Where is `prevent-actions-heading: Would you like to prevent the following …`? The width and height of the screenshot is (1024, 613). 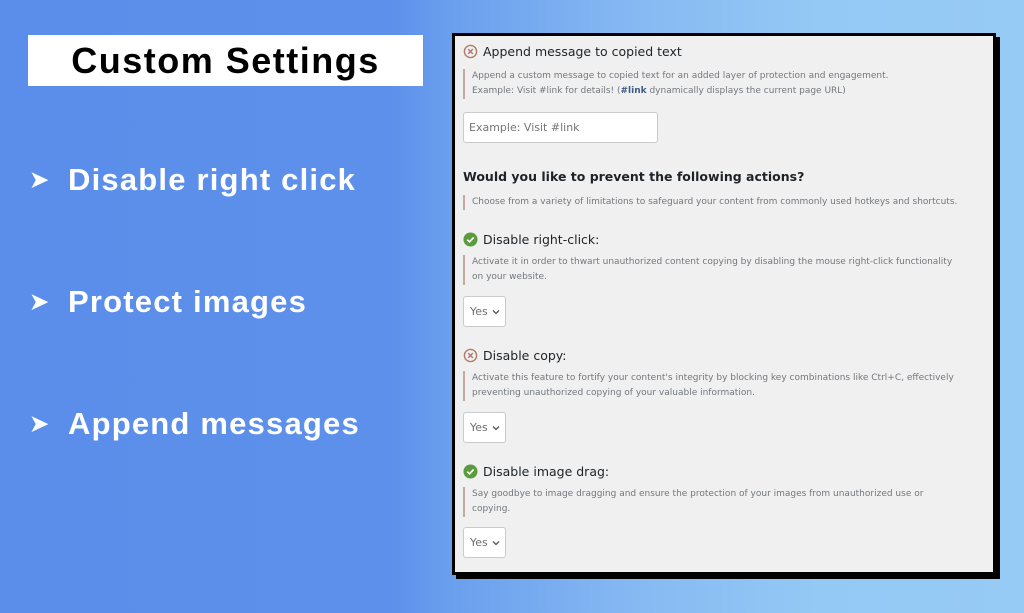
prevent-actions-heading: Would you like to prevent the following … is located at coordinates (634, 176).